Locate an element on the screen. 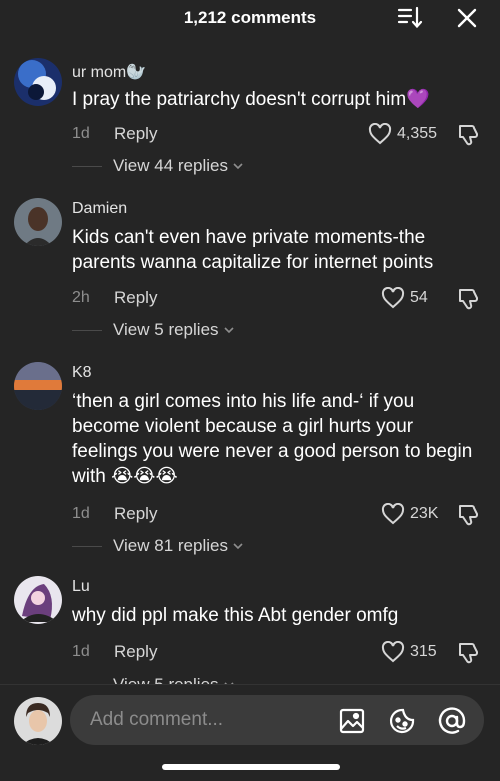  view-replies-label: View 81 replies is located at coordinates (170, 545).